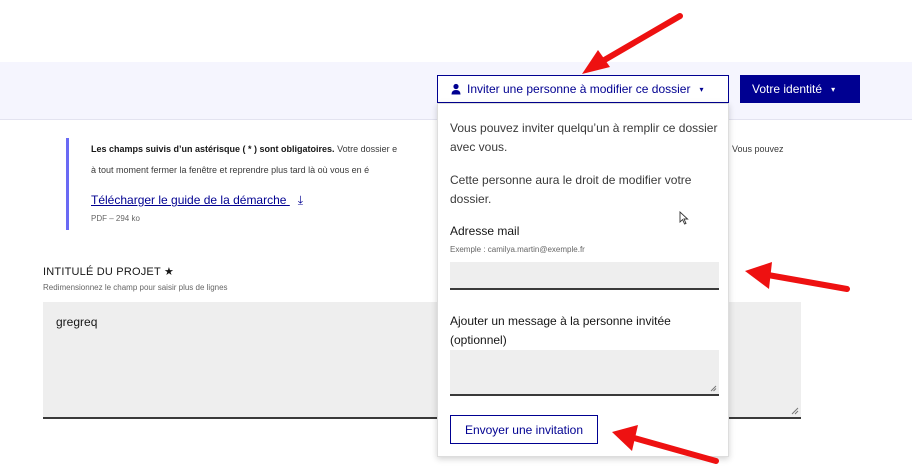 The width and height of the screenshot is (912, 468). Describe the element at coordinates (684, 218) in the screenshot. I see `mouse-cursor-icon` at that location.